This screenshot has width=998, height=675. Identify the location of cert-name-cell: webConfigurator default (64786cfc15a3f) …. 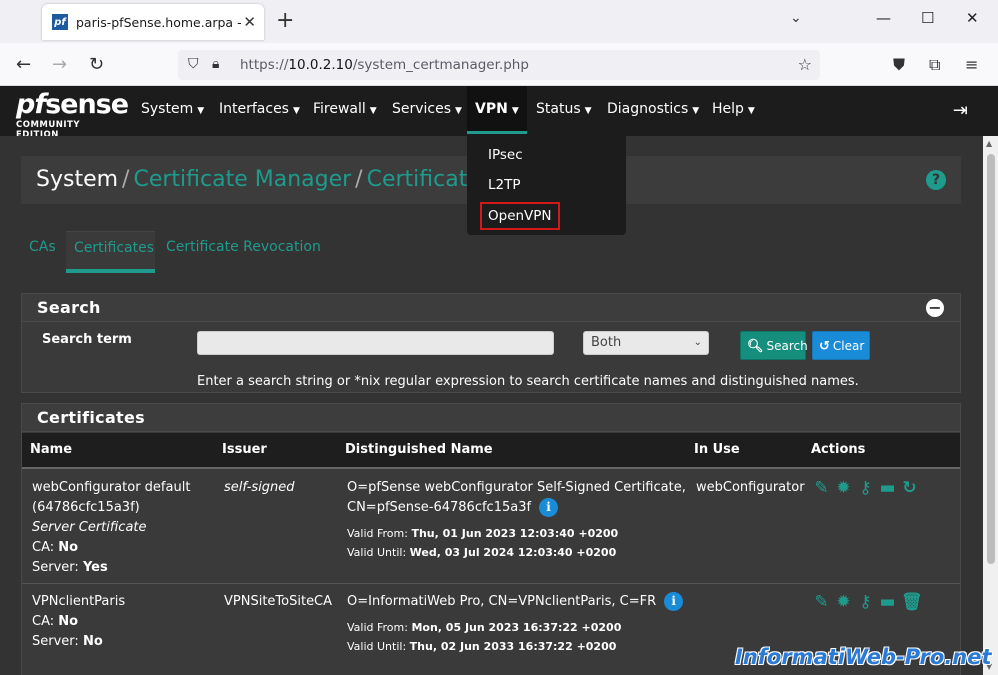
(111, 527).